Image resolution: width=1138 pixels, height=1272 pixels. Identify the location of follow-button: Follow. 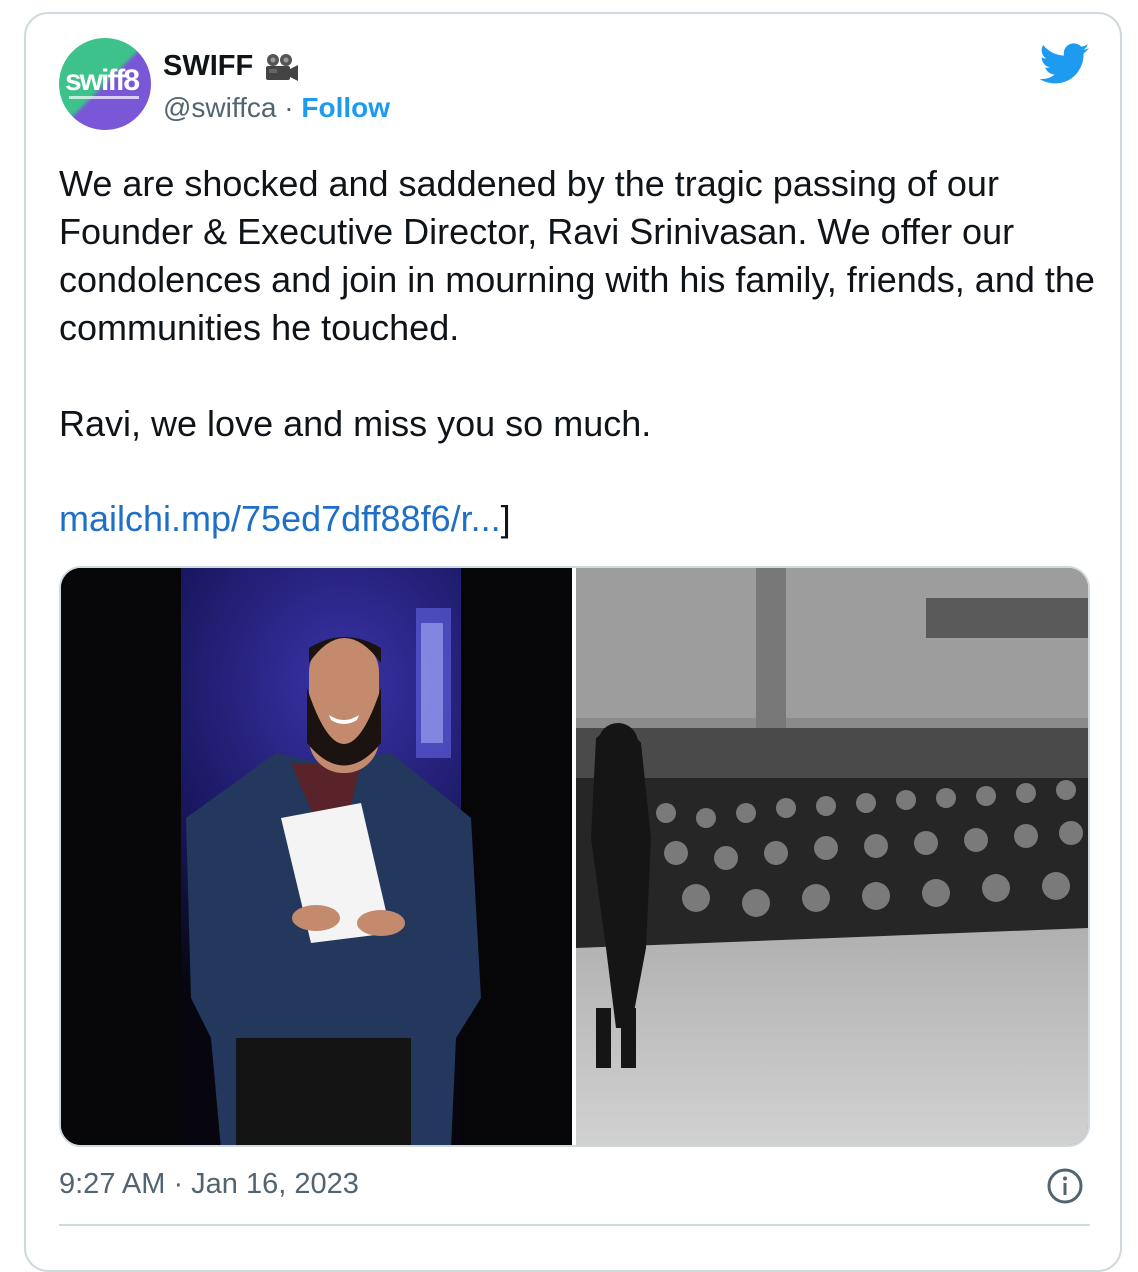
(345, 107).